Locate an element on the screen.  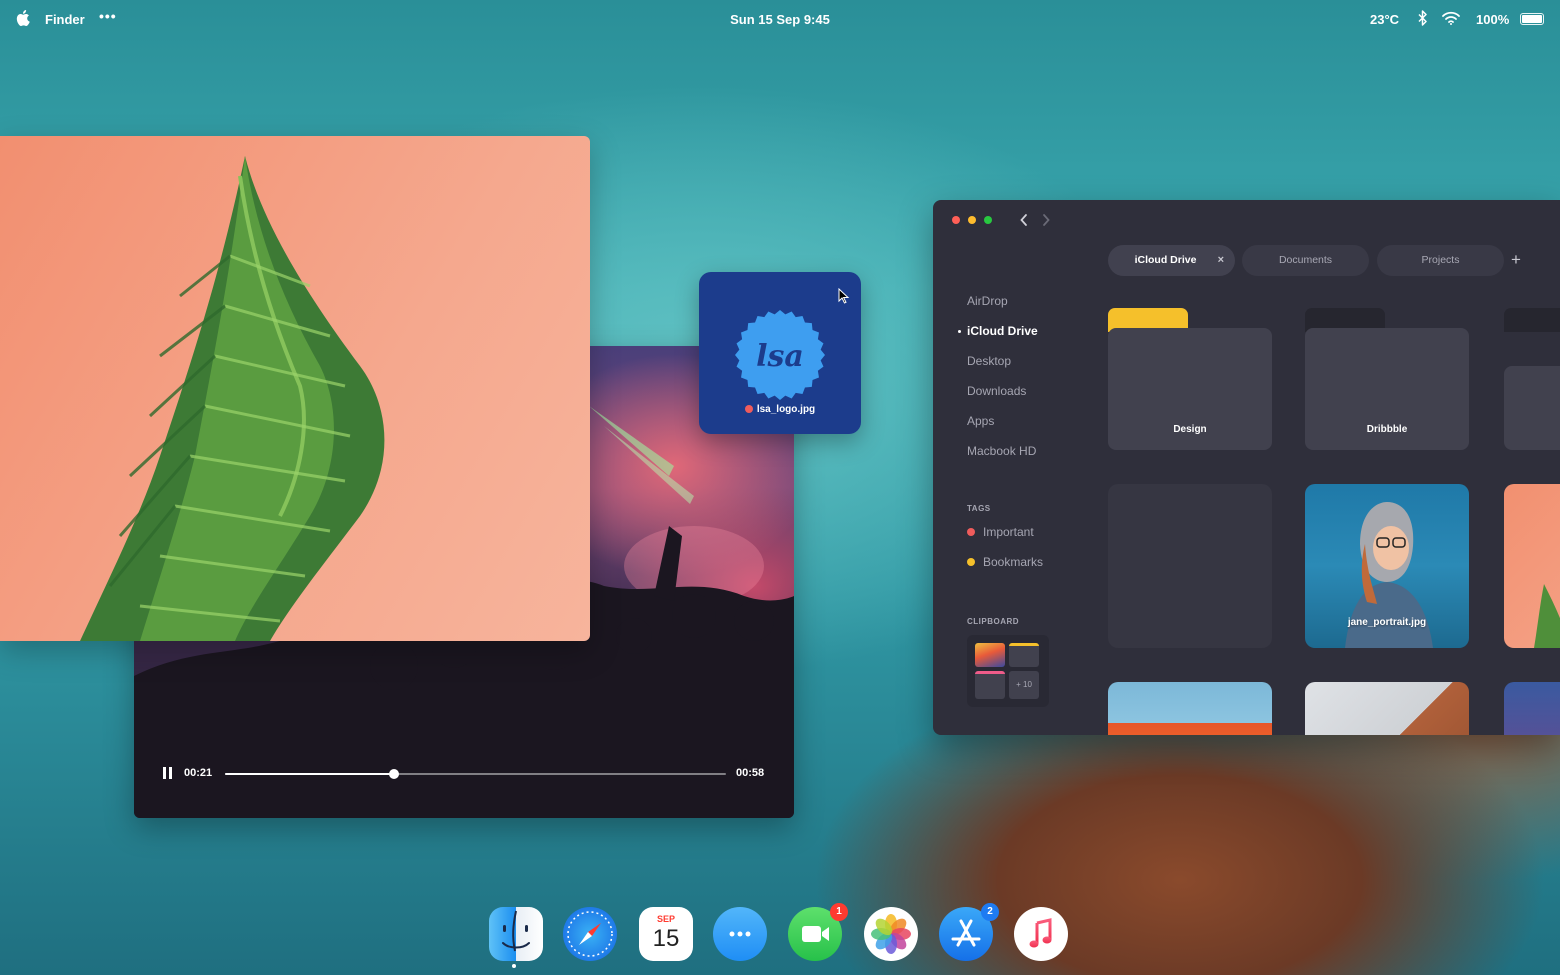
tags-heading: TAGS is located at coordinates (979, 508).